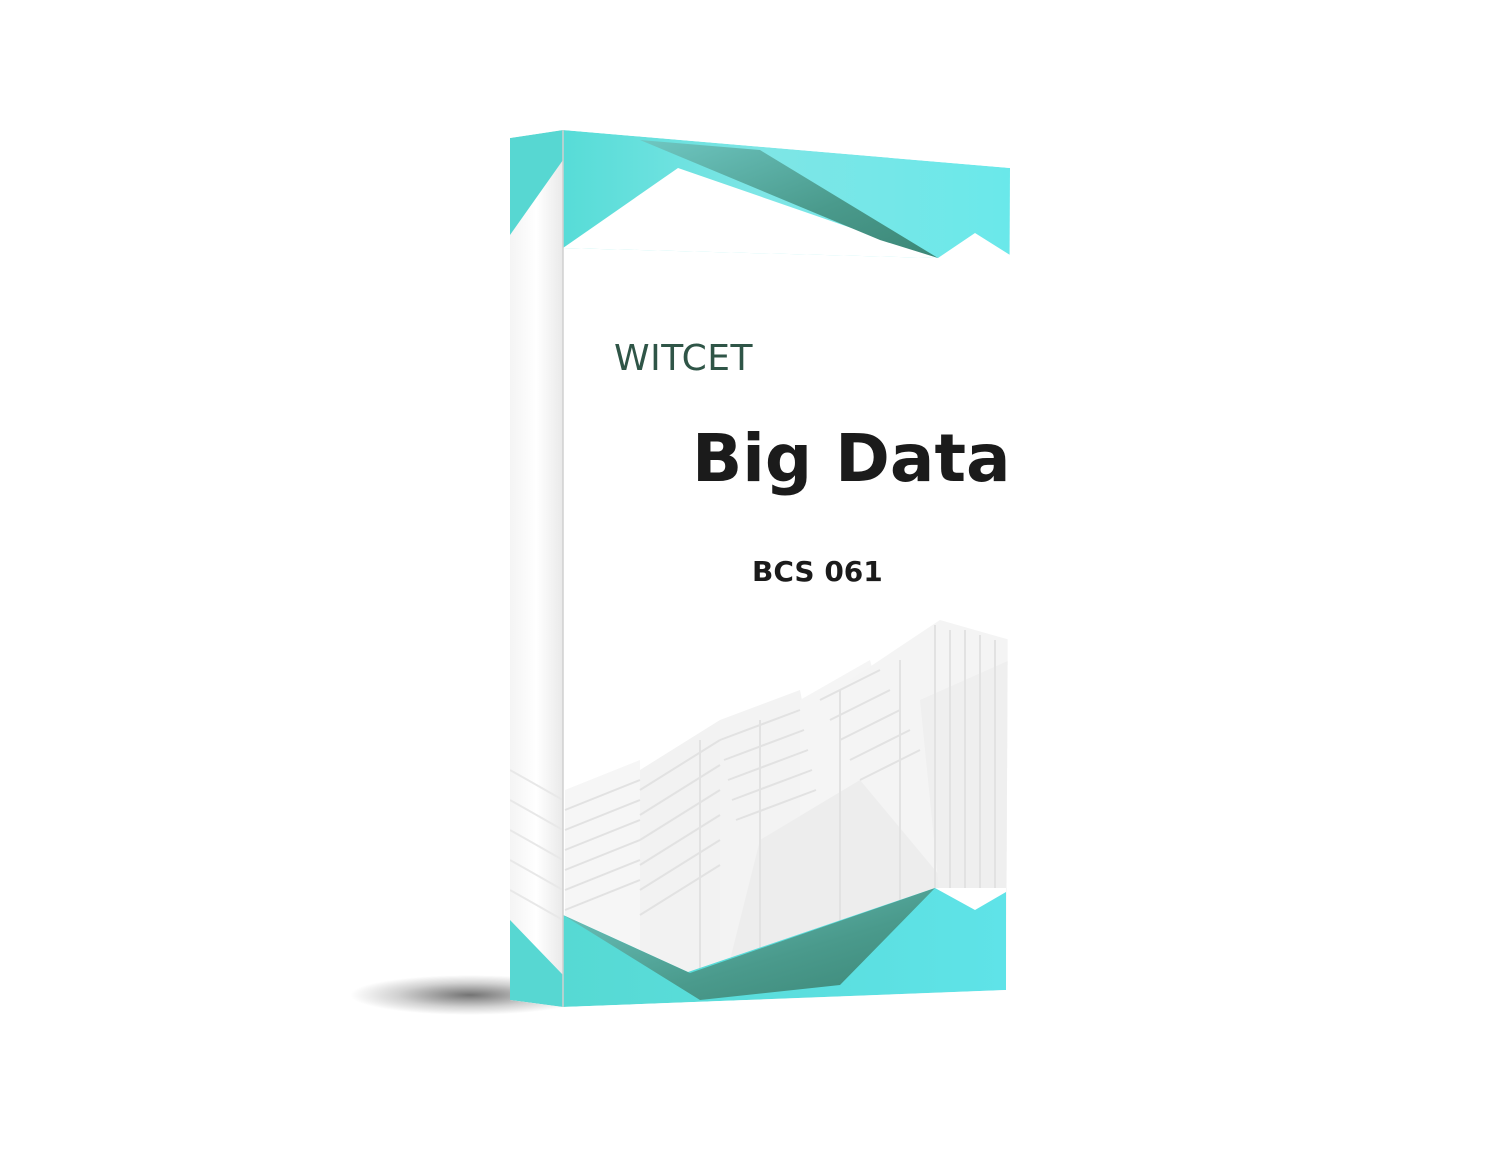  I want to click on course-code: BCS 061, so click(817, 571).